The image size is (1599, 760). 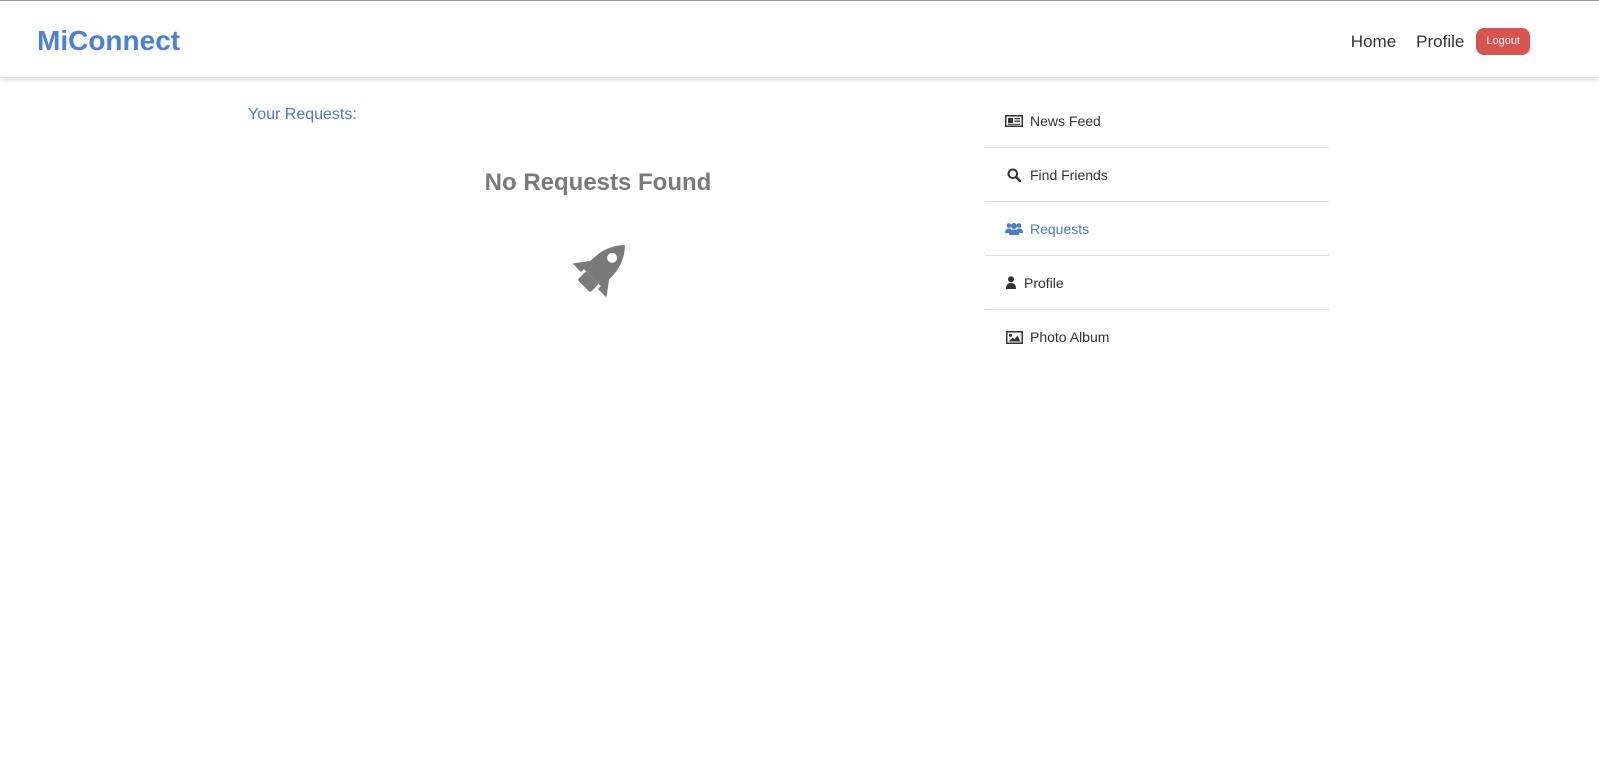 What do you see at coordinates (1011, 283) in the screenshot?
I see `user-icon` at bounding box center [1011, 283].